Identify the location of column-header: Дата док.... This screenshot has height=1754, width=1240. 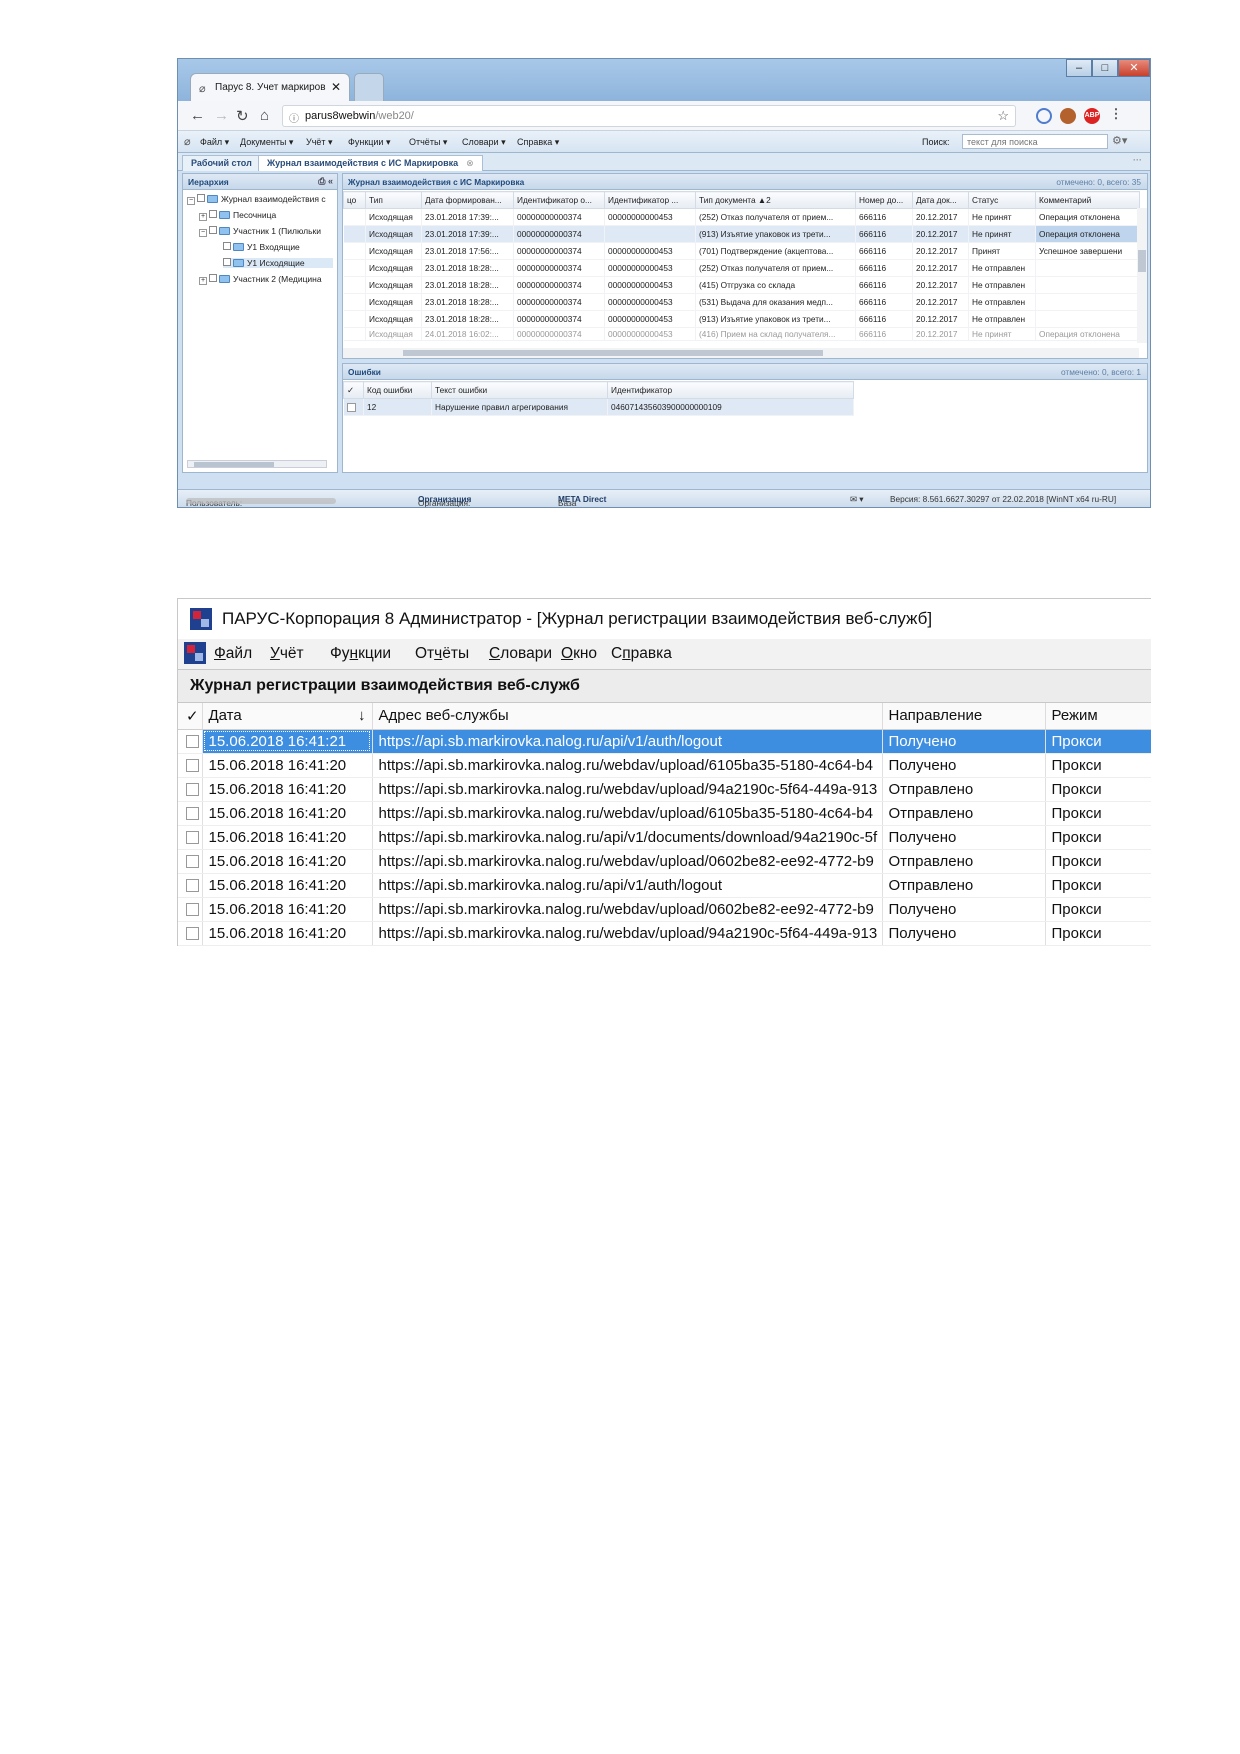
(940, 200).